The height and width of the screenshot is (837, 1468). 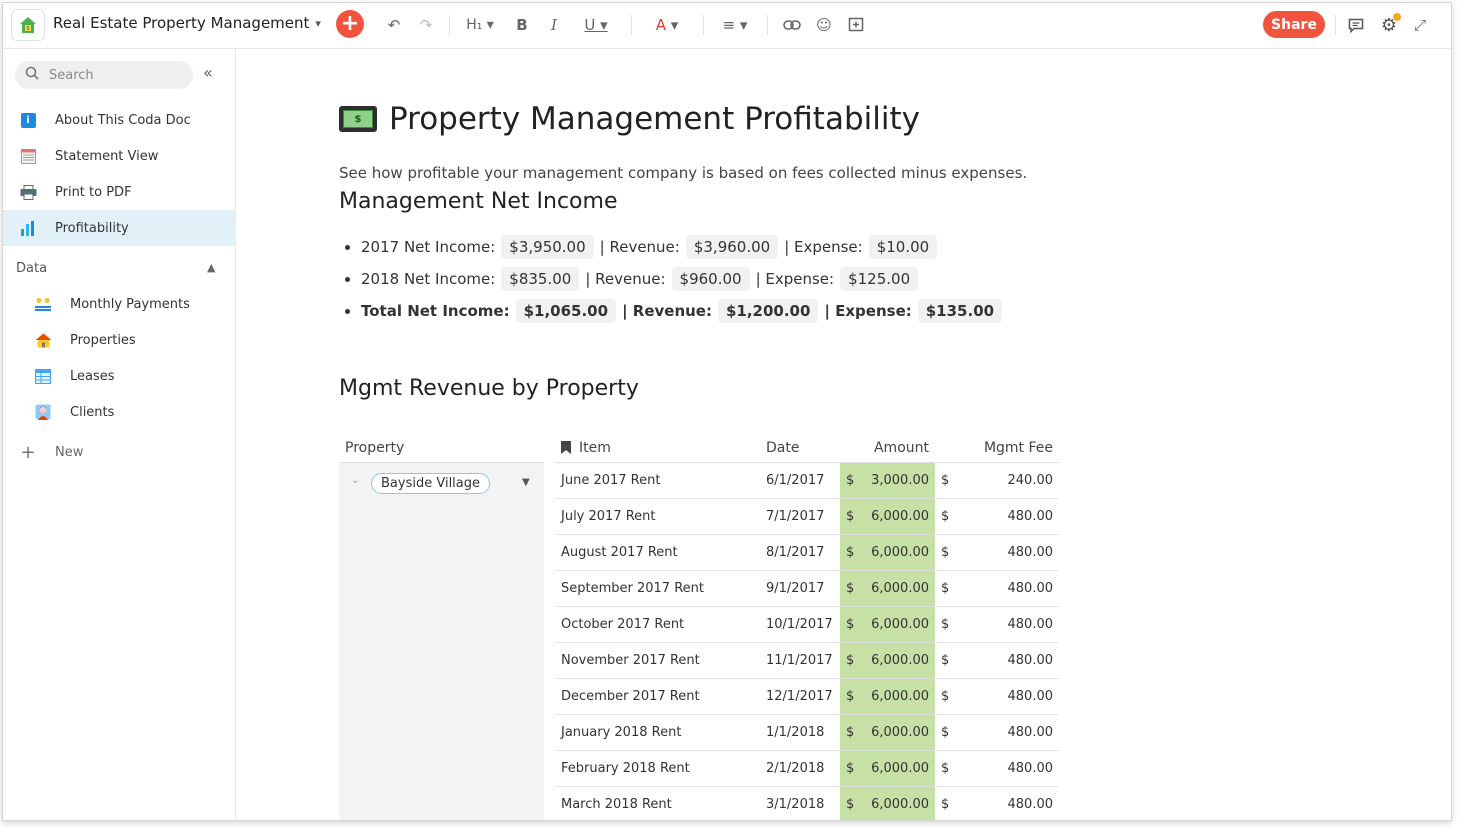 I want to click on table-row: July 2017 Rent 7/1/2017 $6,000.00 $480.00, so click(x=807, y=517).